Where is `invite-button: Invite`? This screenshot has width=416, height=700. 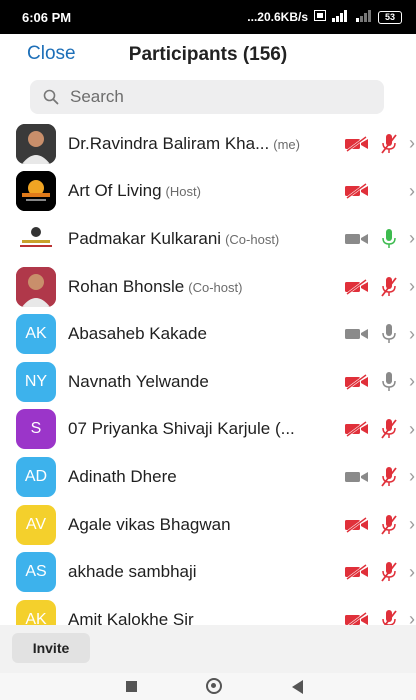 invite-button: Invite is located at coordinates (51, 648).